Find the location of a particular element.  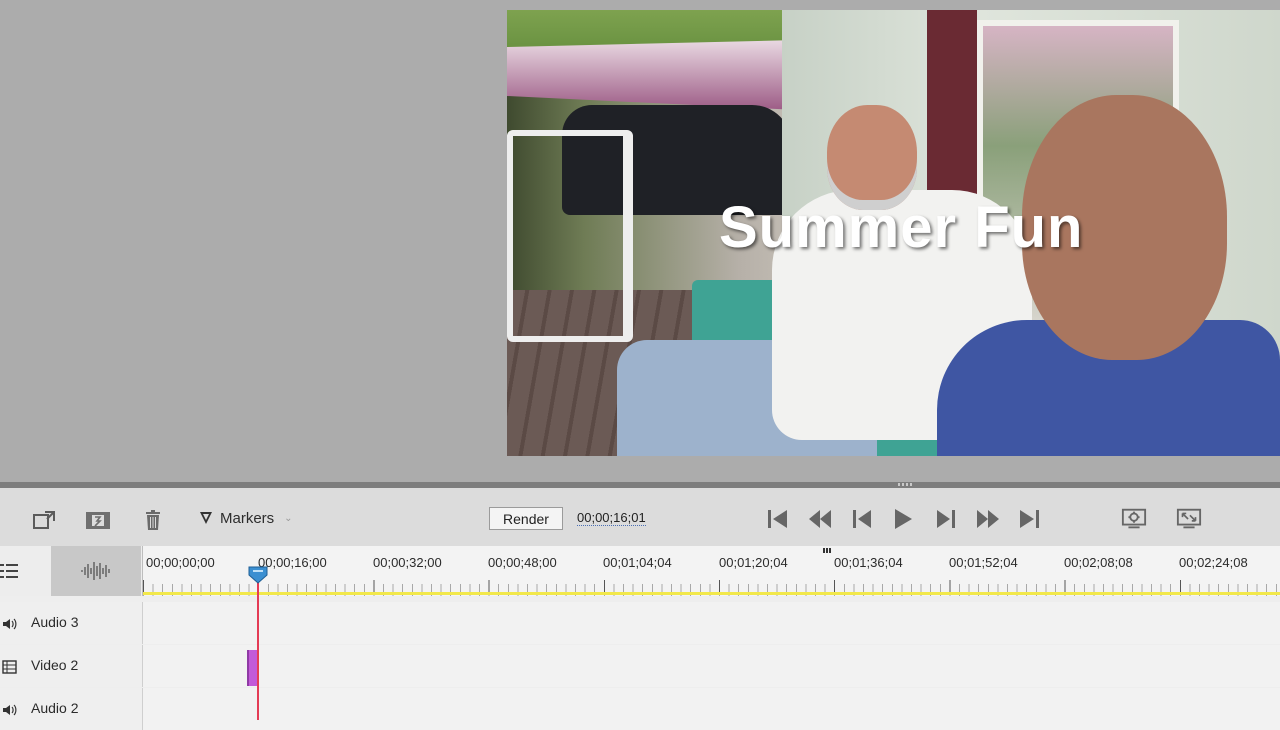

markers-label: Markers is located at coordinates (247, 518).